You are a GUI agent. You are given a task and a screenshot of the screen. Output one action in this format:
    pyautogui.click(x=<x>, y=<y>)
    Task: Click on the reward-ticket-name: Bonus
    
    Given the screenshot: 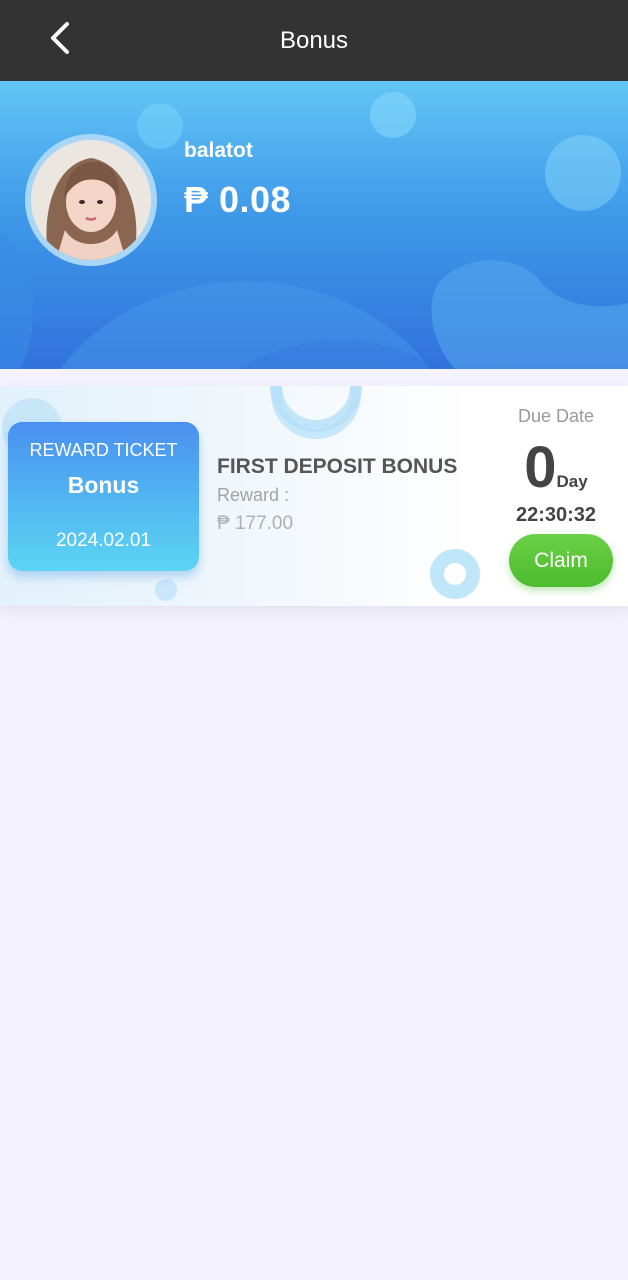 What is the action you would take?
    pyautogui.click(x=103, y=485)
    